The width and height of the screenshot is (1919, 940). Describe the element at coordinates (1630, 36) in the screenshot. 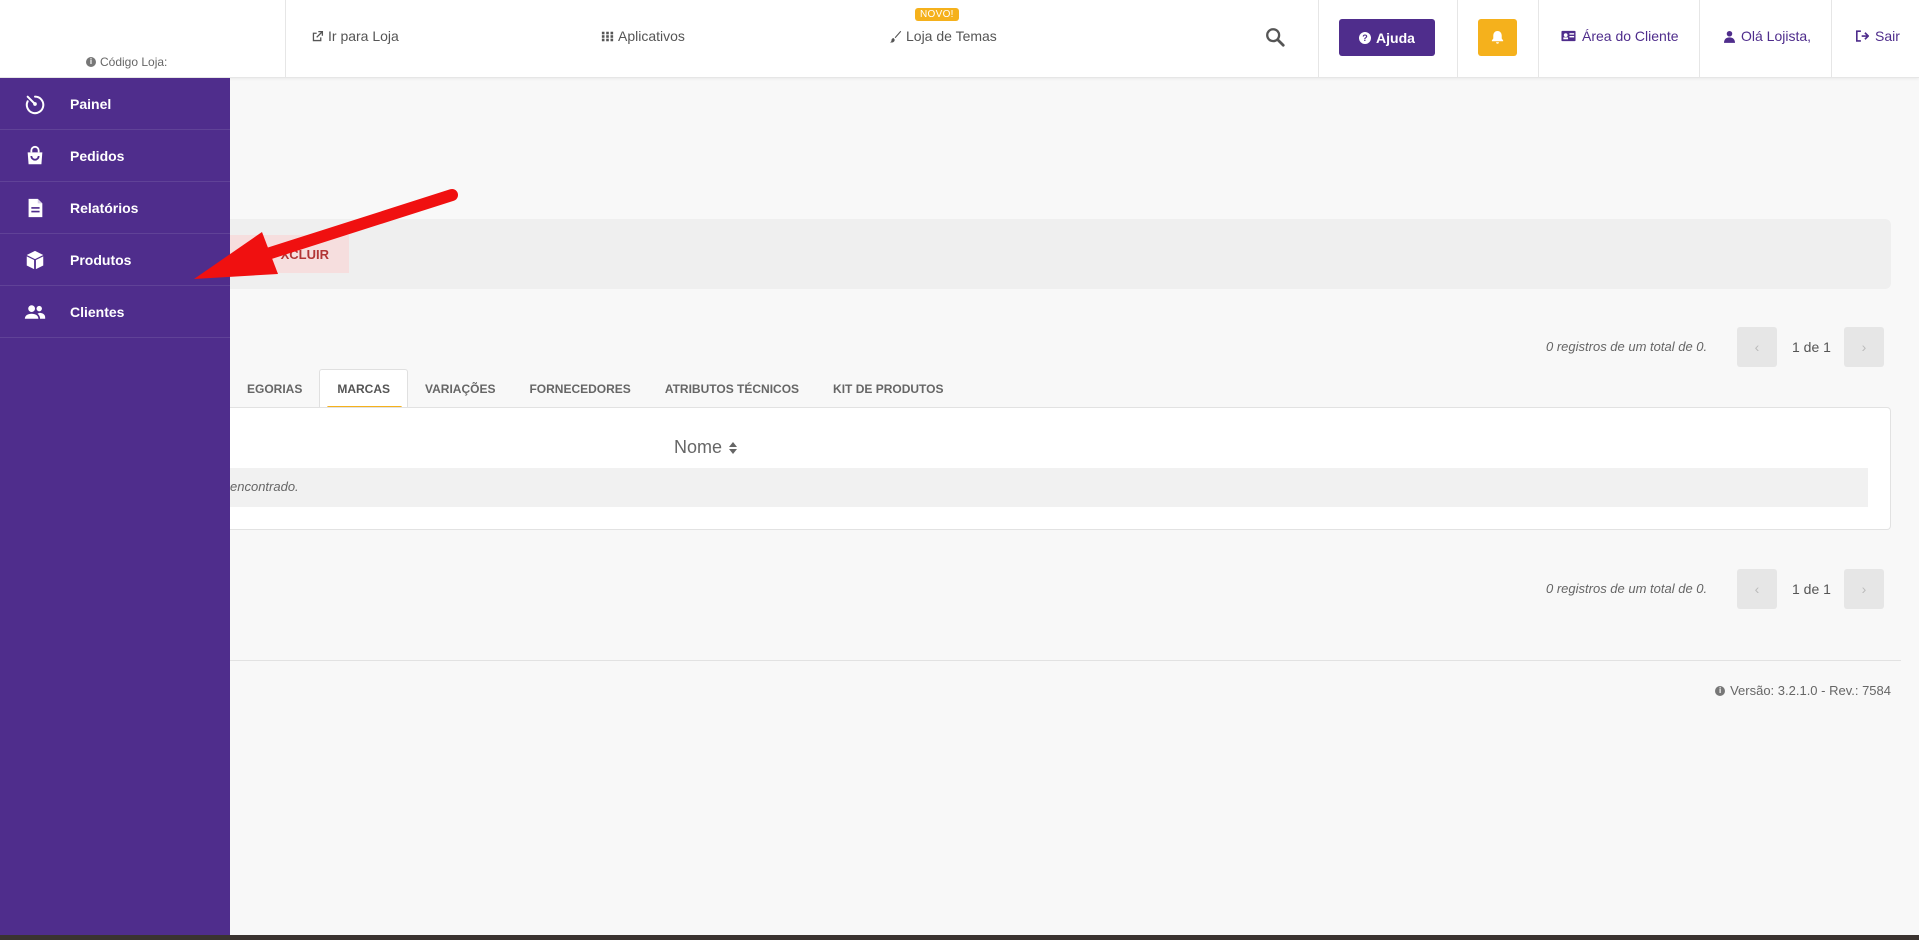

I see `client-area-label: Área do Cliente` at that location.